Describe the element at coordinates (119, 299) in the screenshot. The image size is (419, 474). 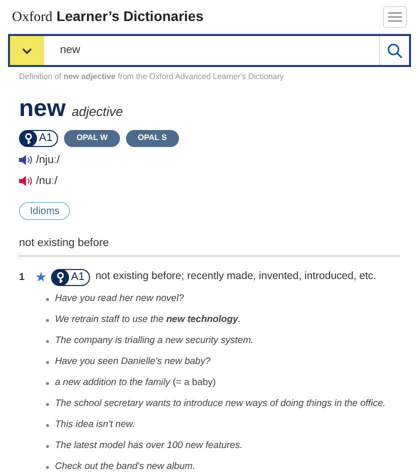
I see `example-sentence: Have you read her new novel?` at that location.